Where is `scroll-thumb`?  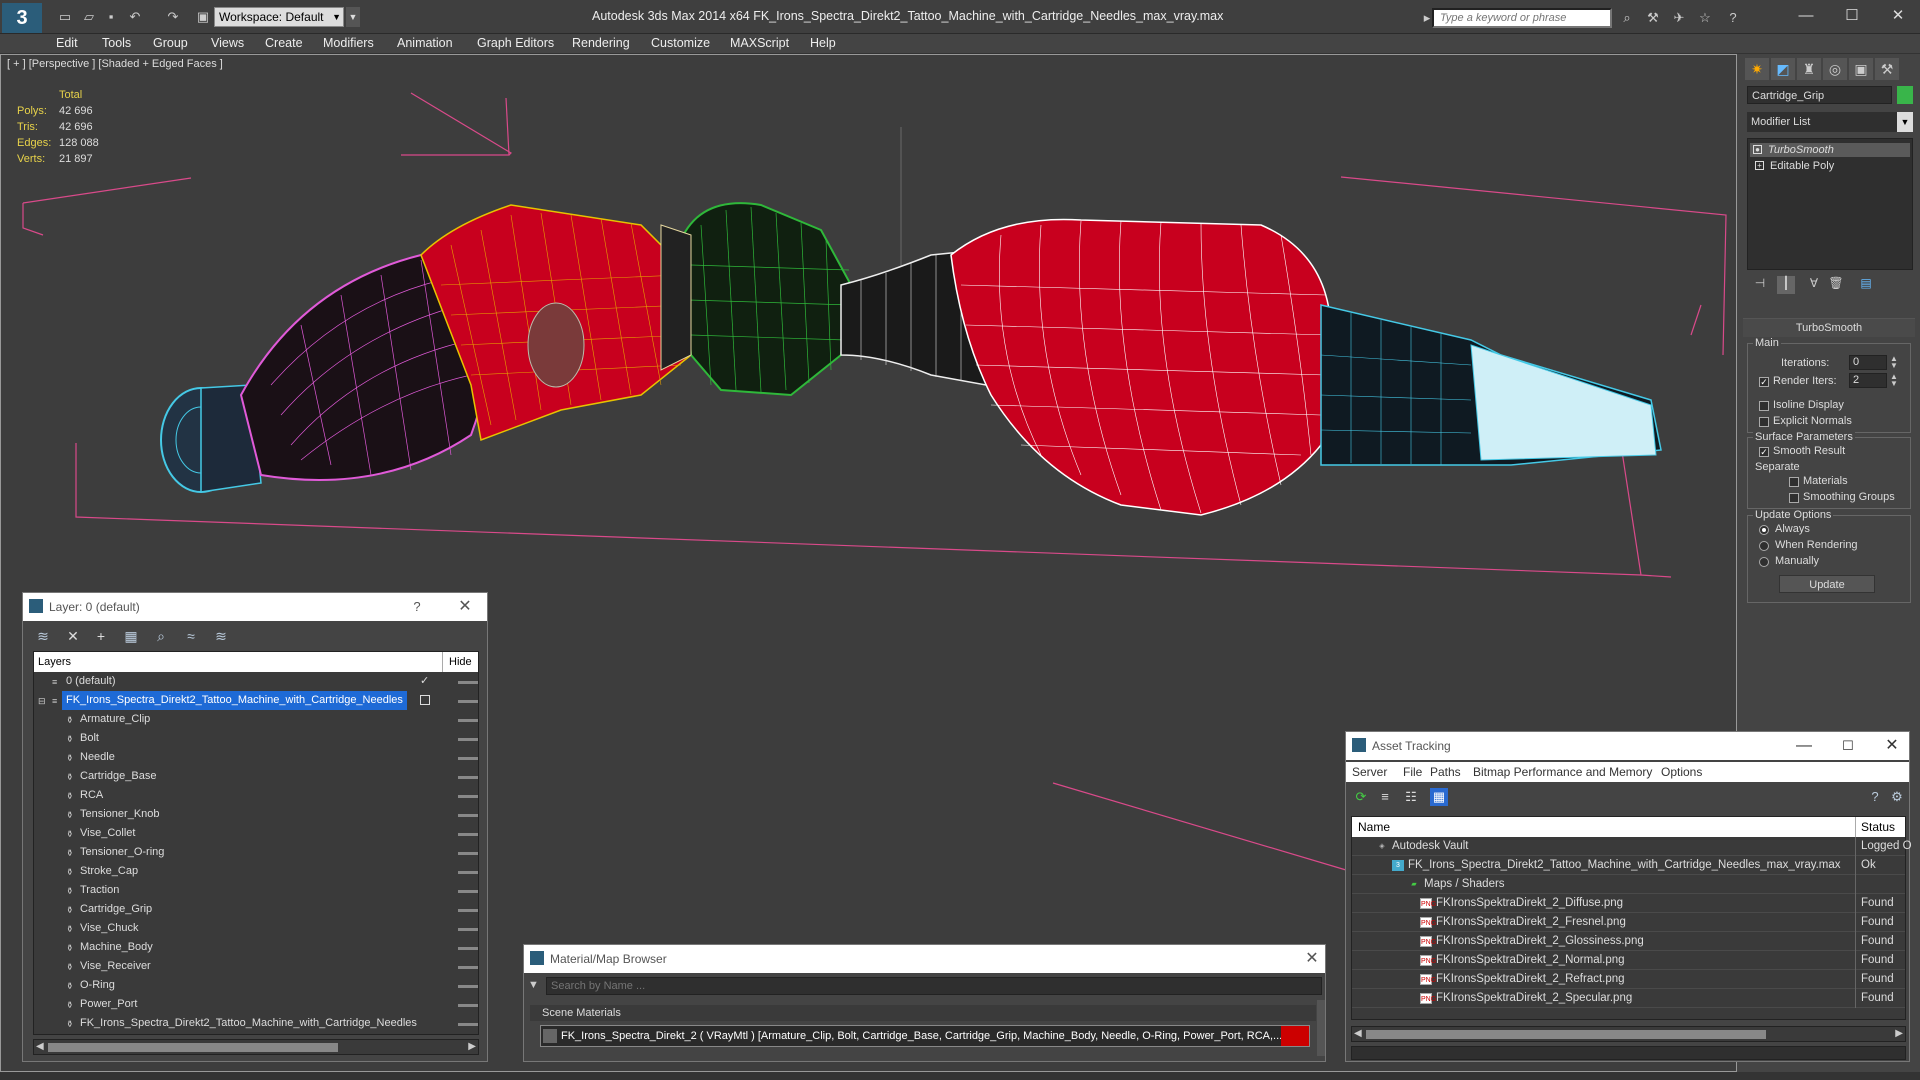
scroll-thumb is located at coordinates (1566, 1034).